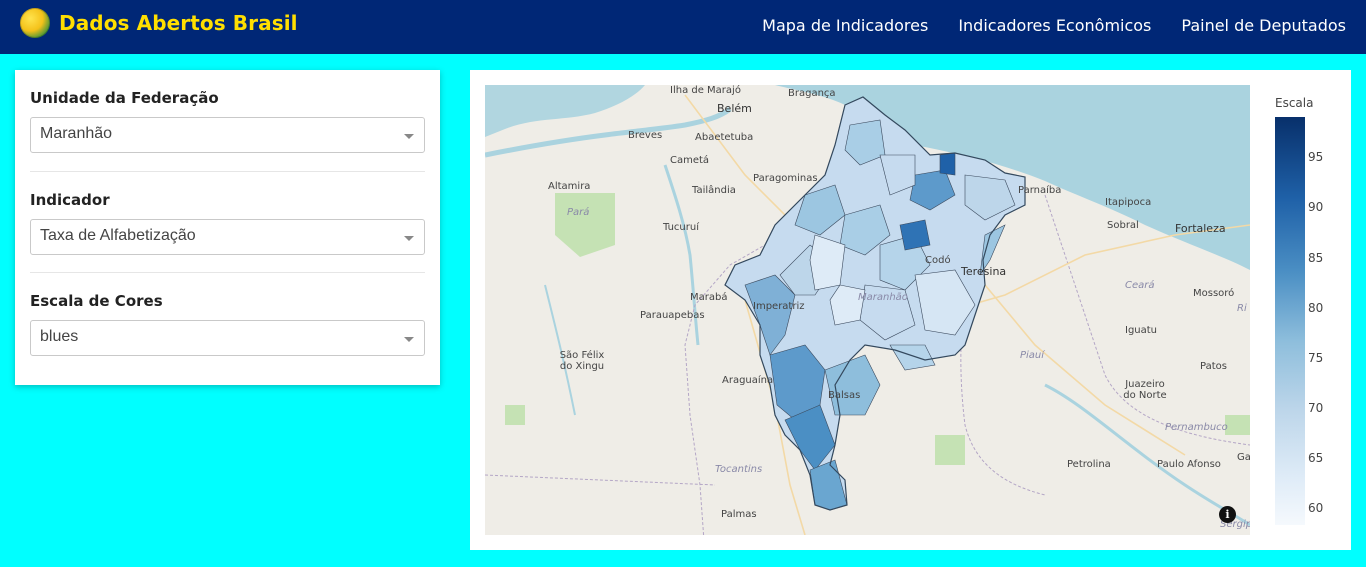 The width and height of the screenshot is (1366, 567). Describe the element at coordinates (1316, 207) in the screenshot. I see `legend-tick: 90` at that location.